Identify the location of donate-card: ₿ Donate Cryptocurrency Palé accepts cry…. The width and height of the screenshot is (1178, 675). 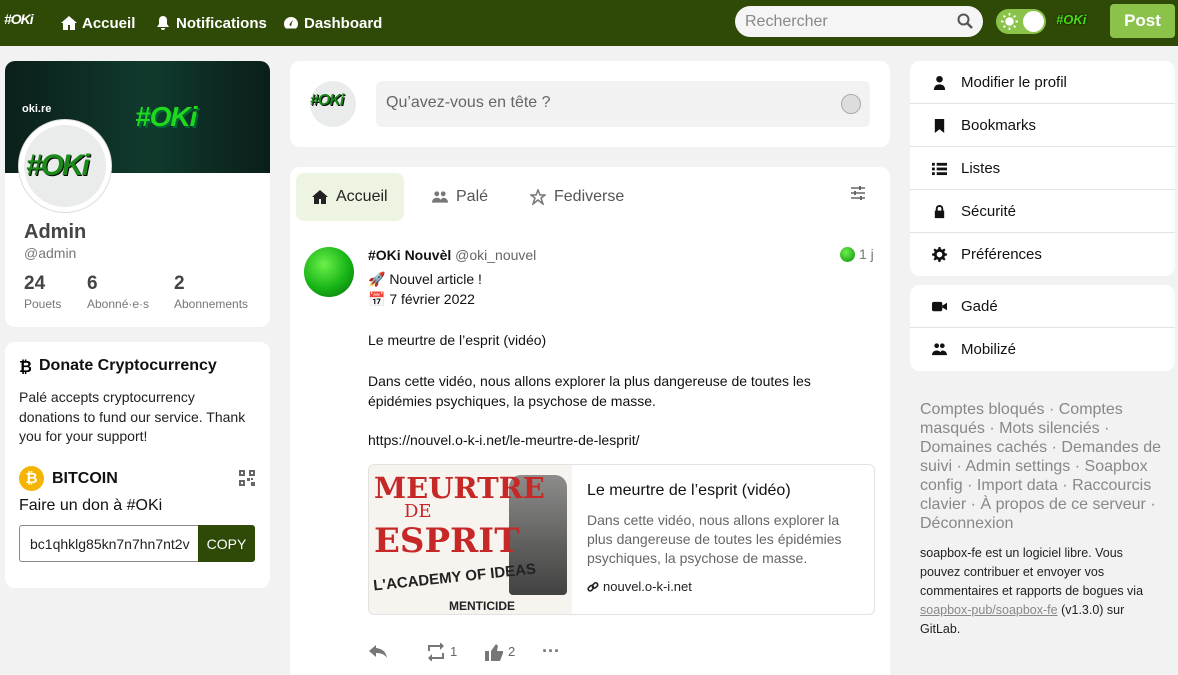
(137, 465).